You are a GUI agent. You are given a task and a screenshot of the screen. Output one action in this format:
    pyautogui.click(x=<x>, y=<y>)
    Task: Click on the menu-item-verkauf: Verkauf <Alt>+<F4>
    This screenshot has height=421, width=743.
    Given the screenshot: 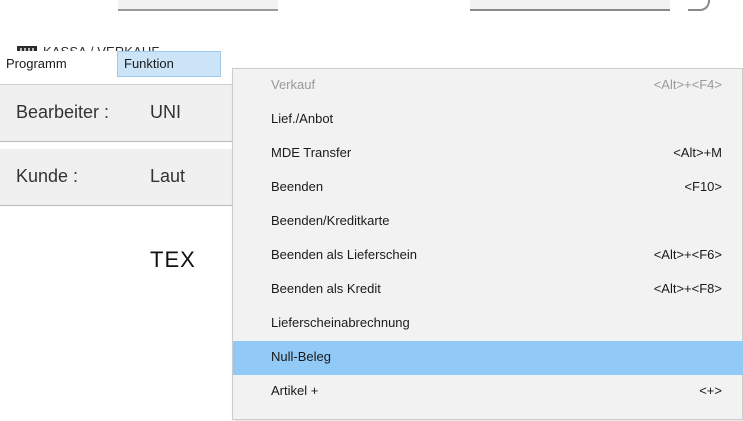 What is the action you would take?
    pyautogui.click(x=488, y=86)
    